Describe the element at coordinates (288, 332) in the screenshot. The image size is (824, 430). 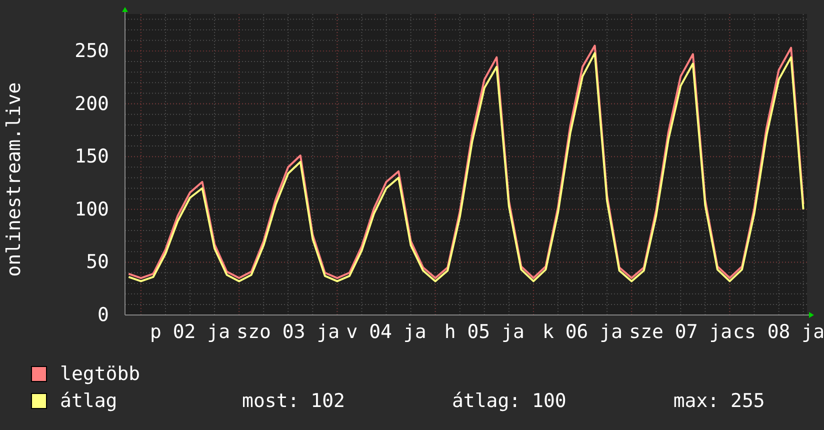
I see `x-tick-label: szo 03 ja` at that location.